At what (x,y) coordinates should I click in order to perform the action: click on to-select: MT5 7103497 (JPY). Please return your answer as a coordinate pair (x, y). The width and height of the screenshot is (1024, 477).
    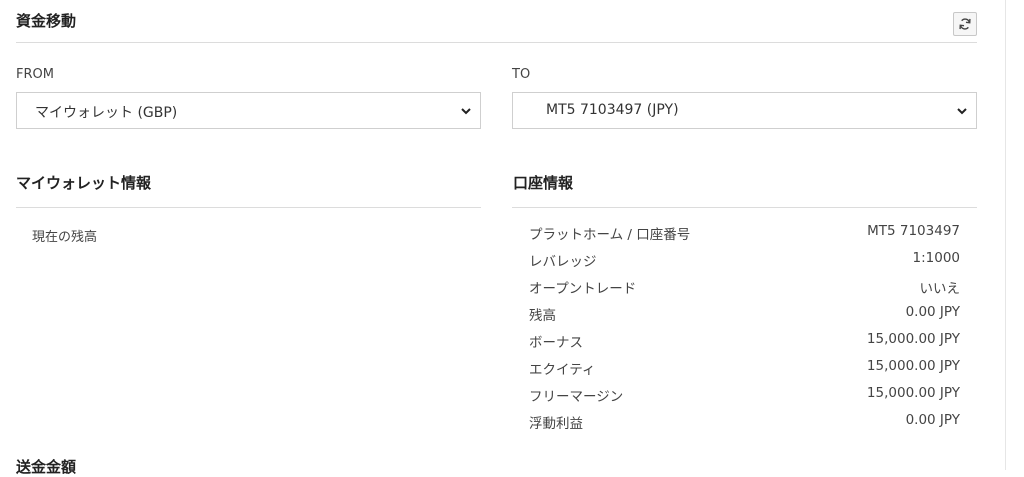
    Looking at the image, I should click on (744, 110).